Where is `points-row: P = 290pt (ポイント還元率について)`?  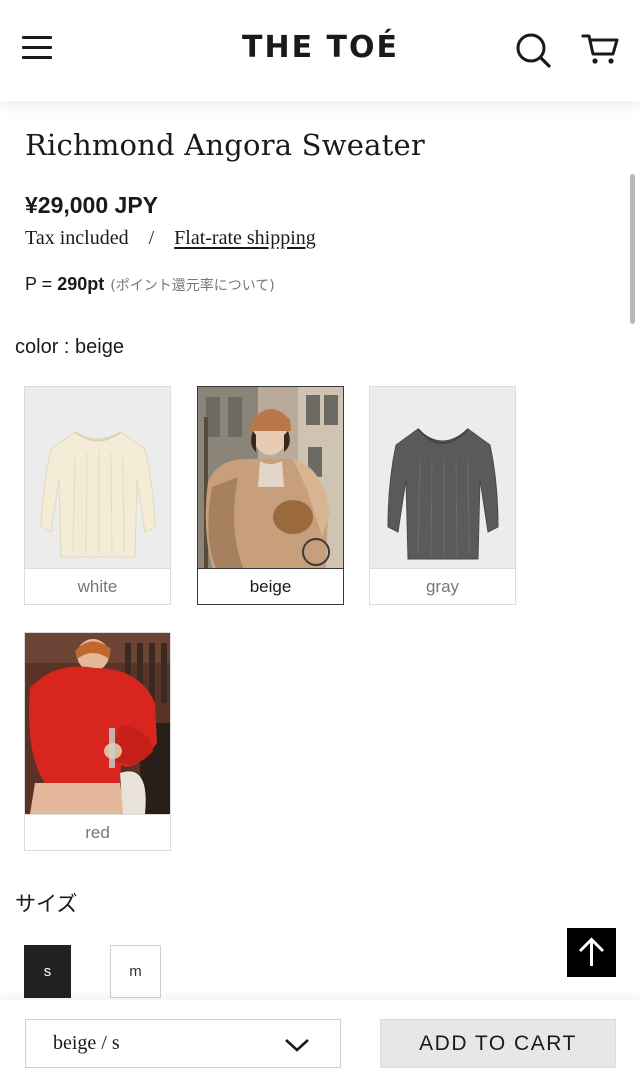
points-row: P = 290pt (ポイント還元率について) is located at coordinates (150, 284).